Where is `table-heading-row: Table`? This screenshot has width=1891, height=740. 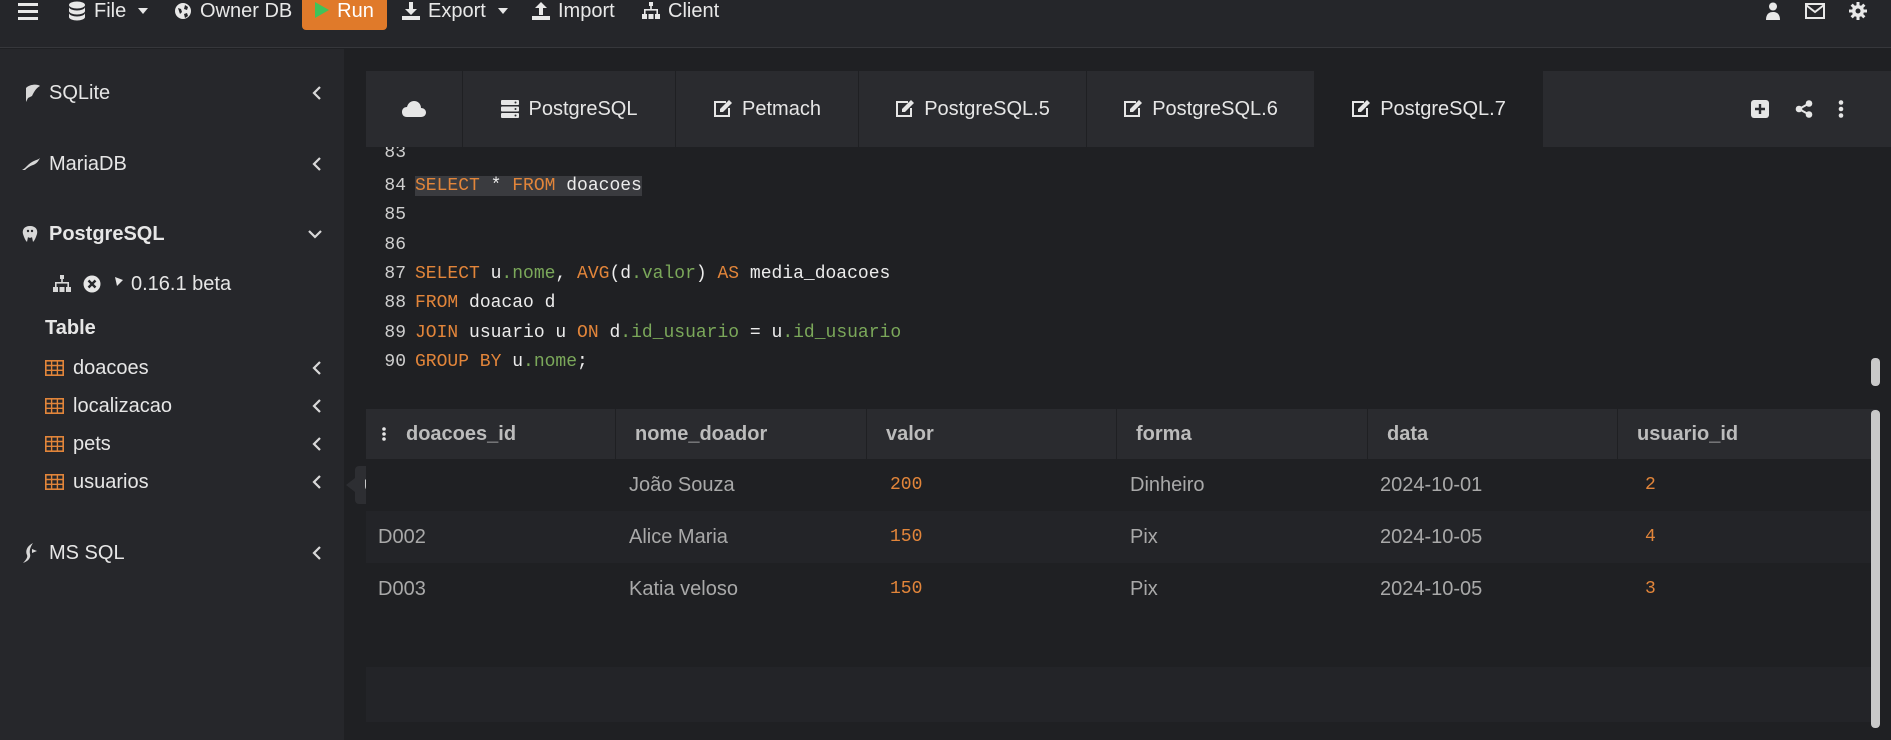 table-heading-row: Table is located at coordinates (172, 328).